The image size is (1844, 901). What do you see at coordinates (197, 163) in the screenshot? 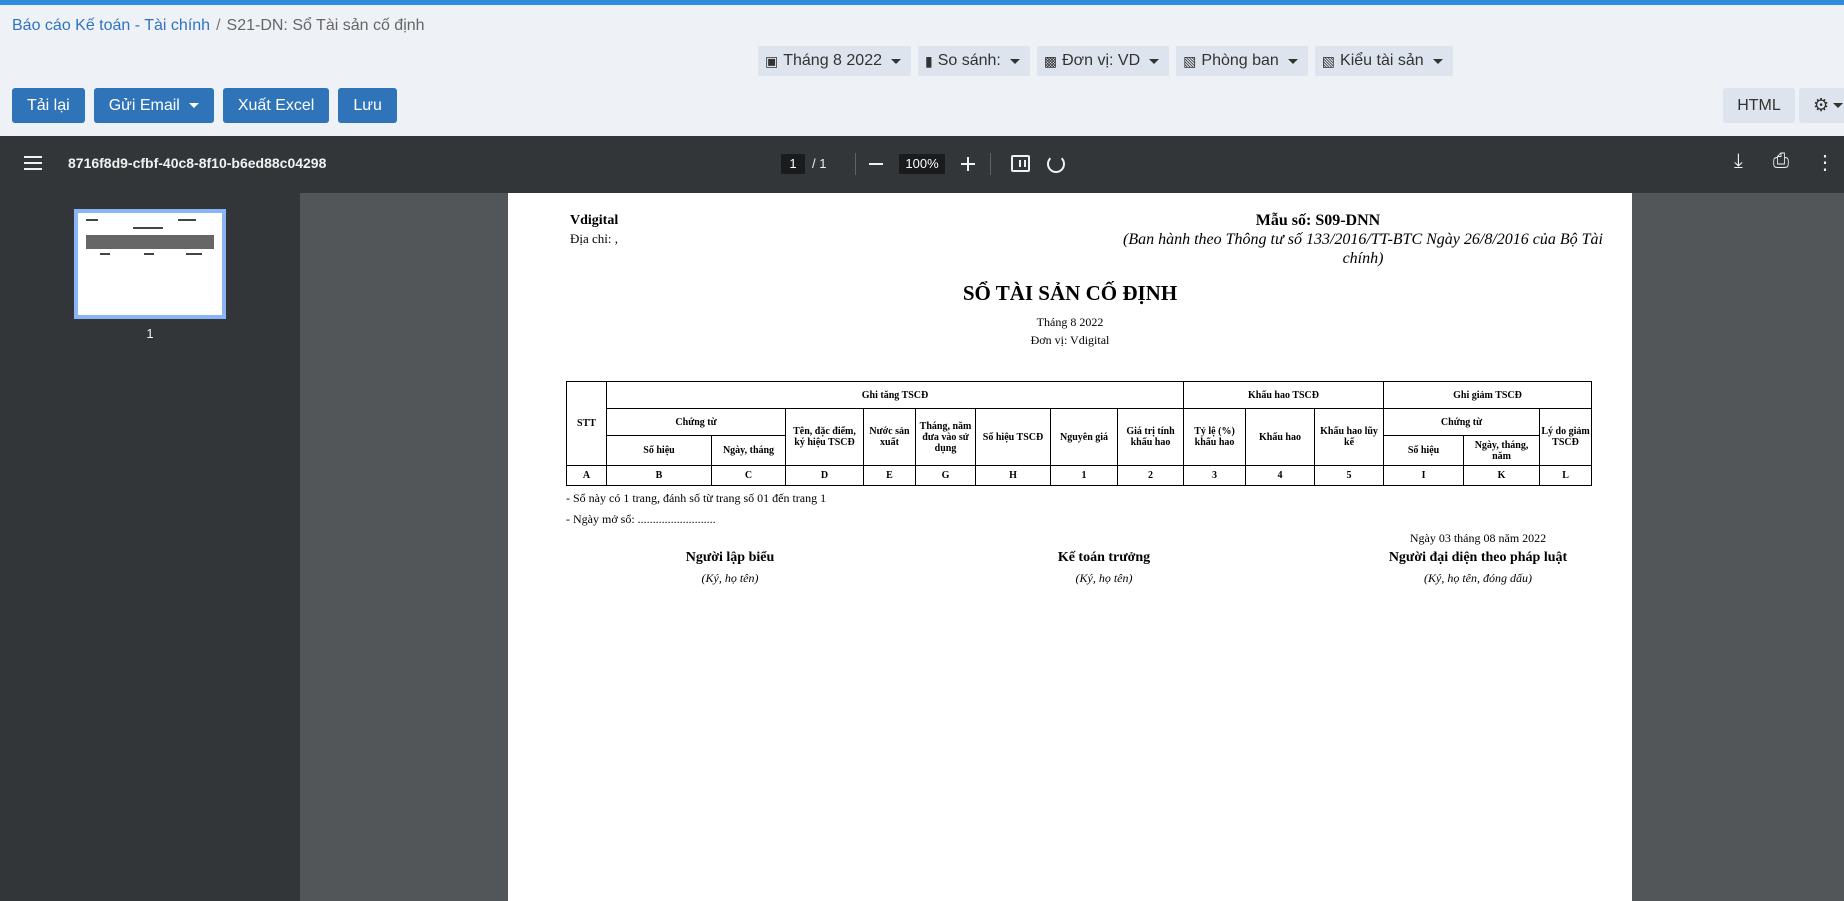
I see `document-name: 8716f8d9-cfbf-40c8-8f10-b6ed88c04298` at bounding box center [197, 163].